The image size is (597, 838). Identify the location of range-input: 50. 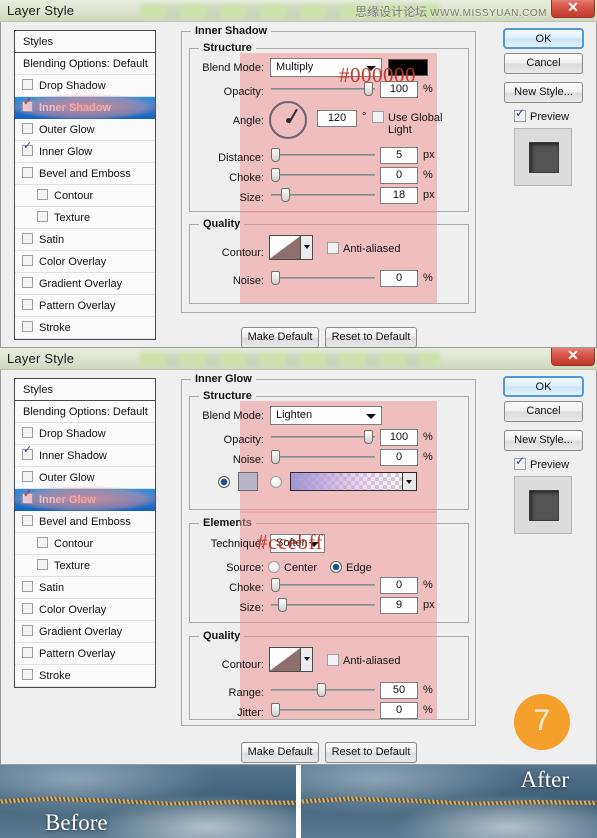
(399, 690).